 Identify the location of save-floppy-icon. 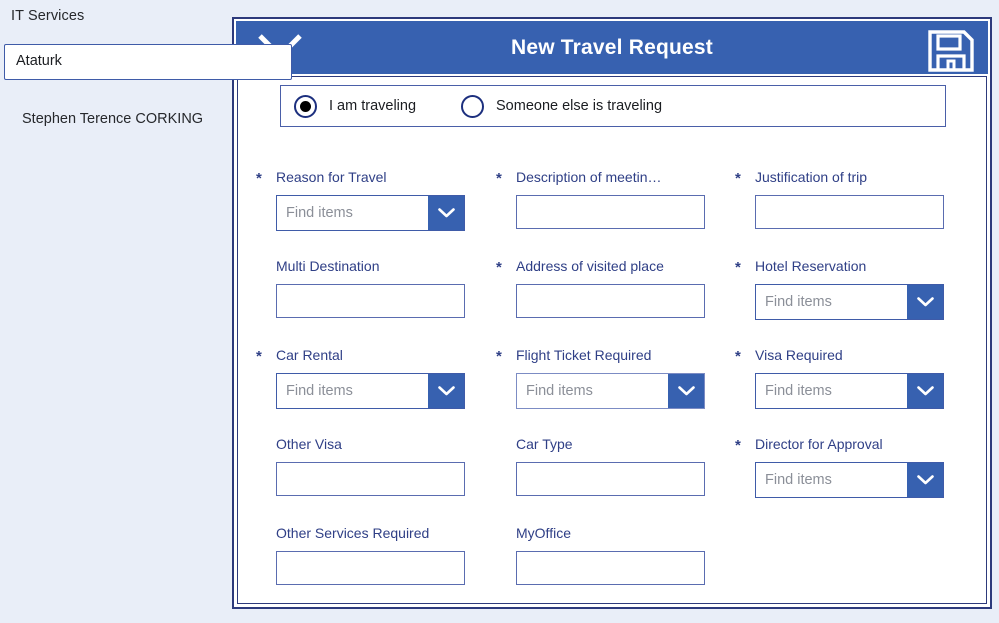
(951, 51).